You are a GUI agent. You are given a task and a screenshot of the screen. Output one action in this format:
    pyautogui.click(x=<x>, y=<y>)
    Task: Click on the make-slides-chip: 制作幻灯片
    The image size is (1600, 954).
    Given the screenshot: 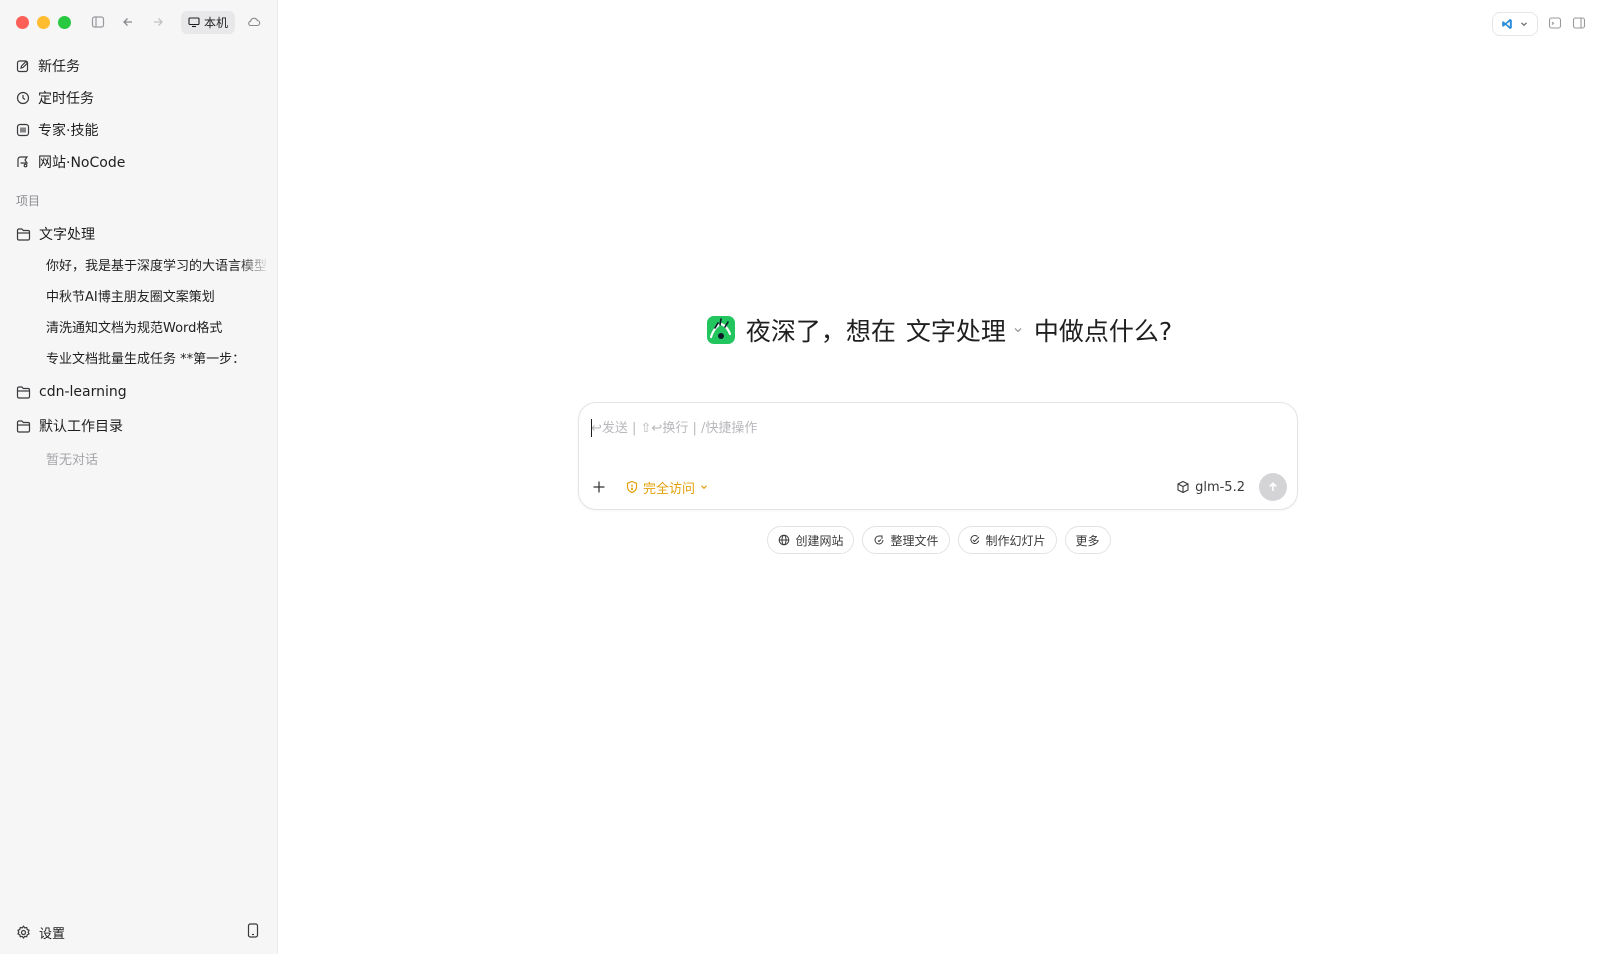 What is the action you would take?
    pyautogui.click(x=1007, y=540)
    